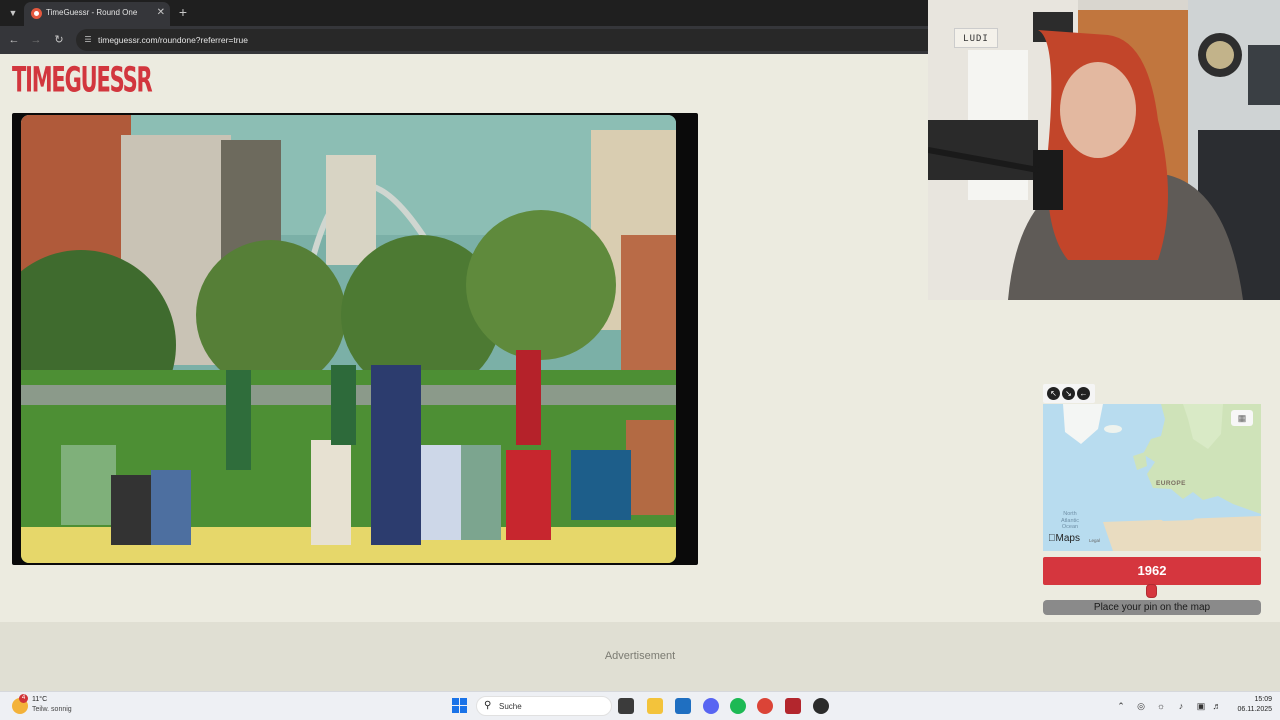 This screenshot has width=1280, height=720. Describe the element at coordinates (821, 706) in the screenshot. I see `obs-icon` at that location.